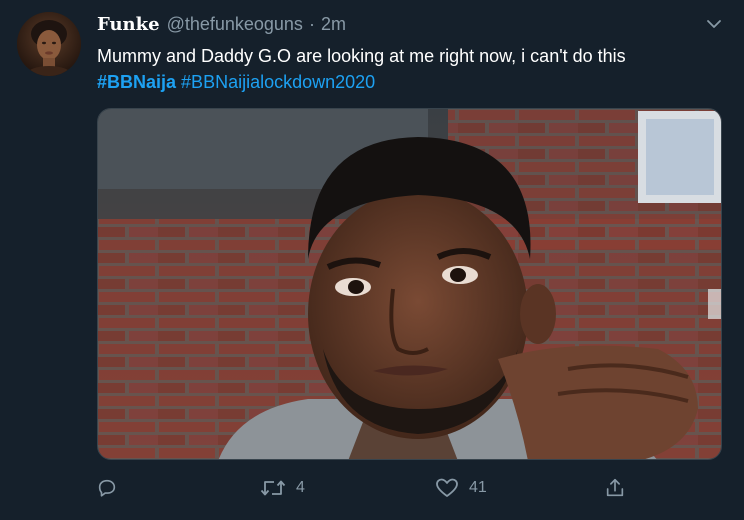 The width and height of the screenshot is (744, 520). Describe the element at coordinates (478, 487) in the screenshot. I see `like-count: 41` at that location.